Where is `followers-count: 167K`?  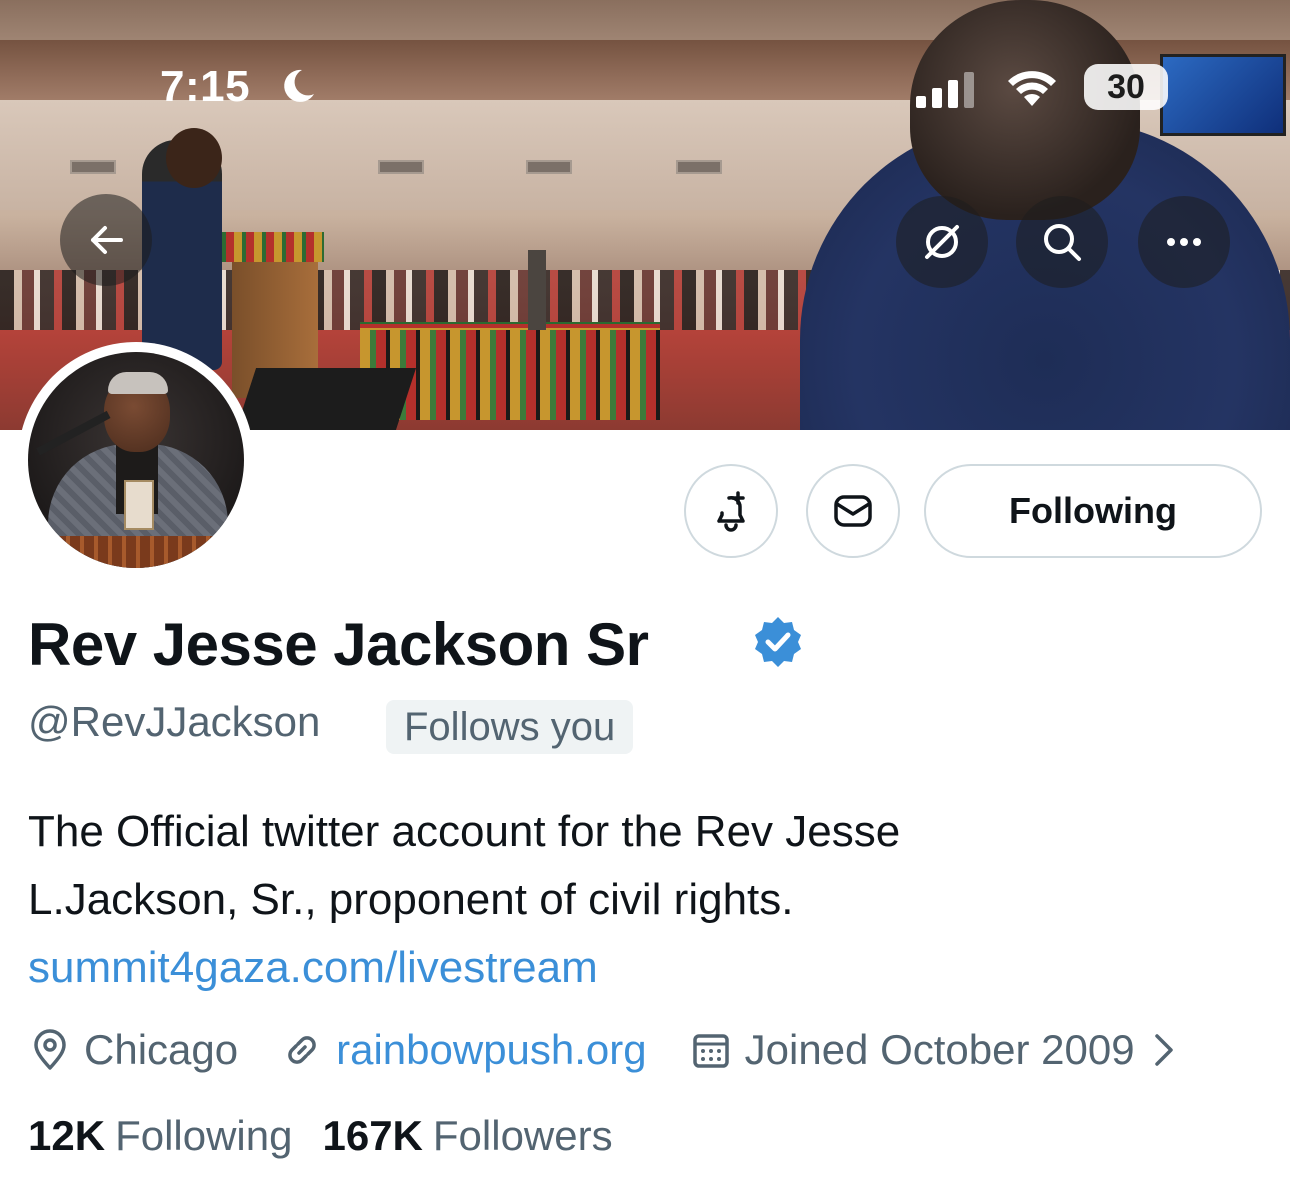 followers-count: 167K is located at coordinates (372, 1135).